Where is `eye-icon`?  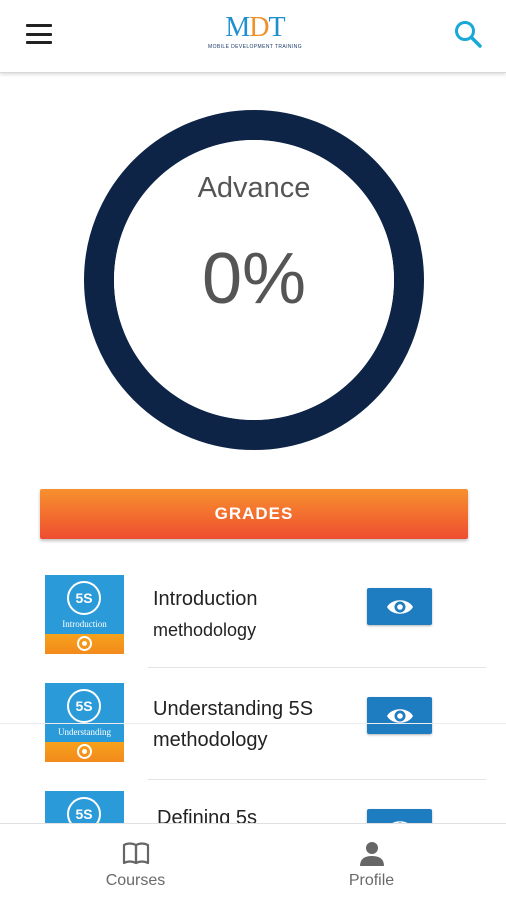
eye-icon is located at coordinates (399, 606).